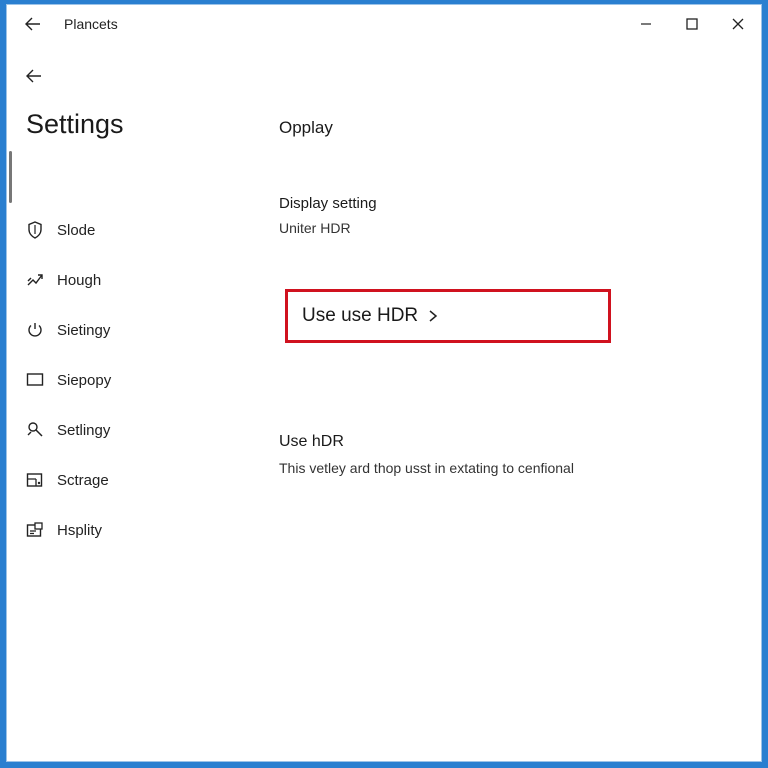 This screenshot has width=768, height=768. What do you see at coordinates (84, 380) in the screenshot?
I see `sidebar-item-label: Siepopy` at bounding box center [84, 380].